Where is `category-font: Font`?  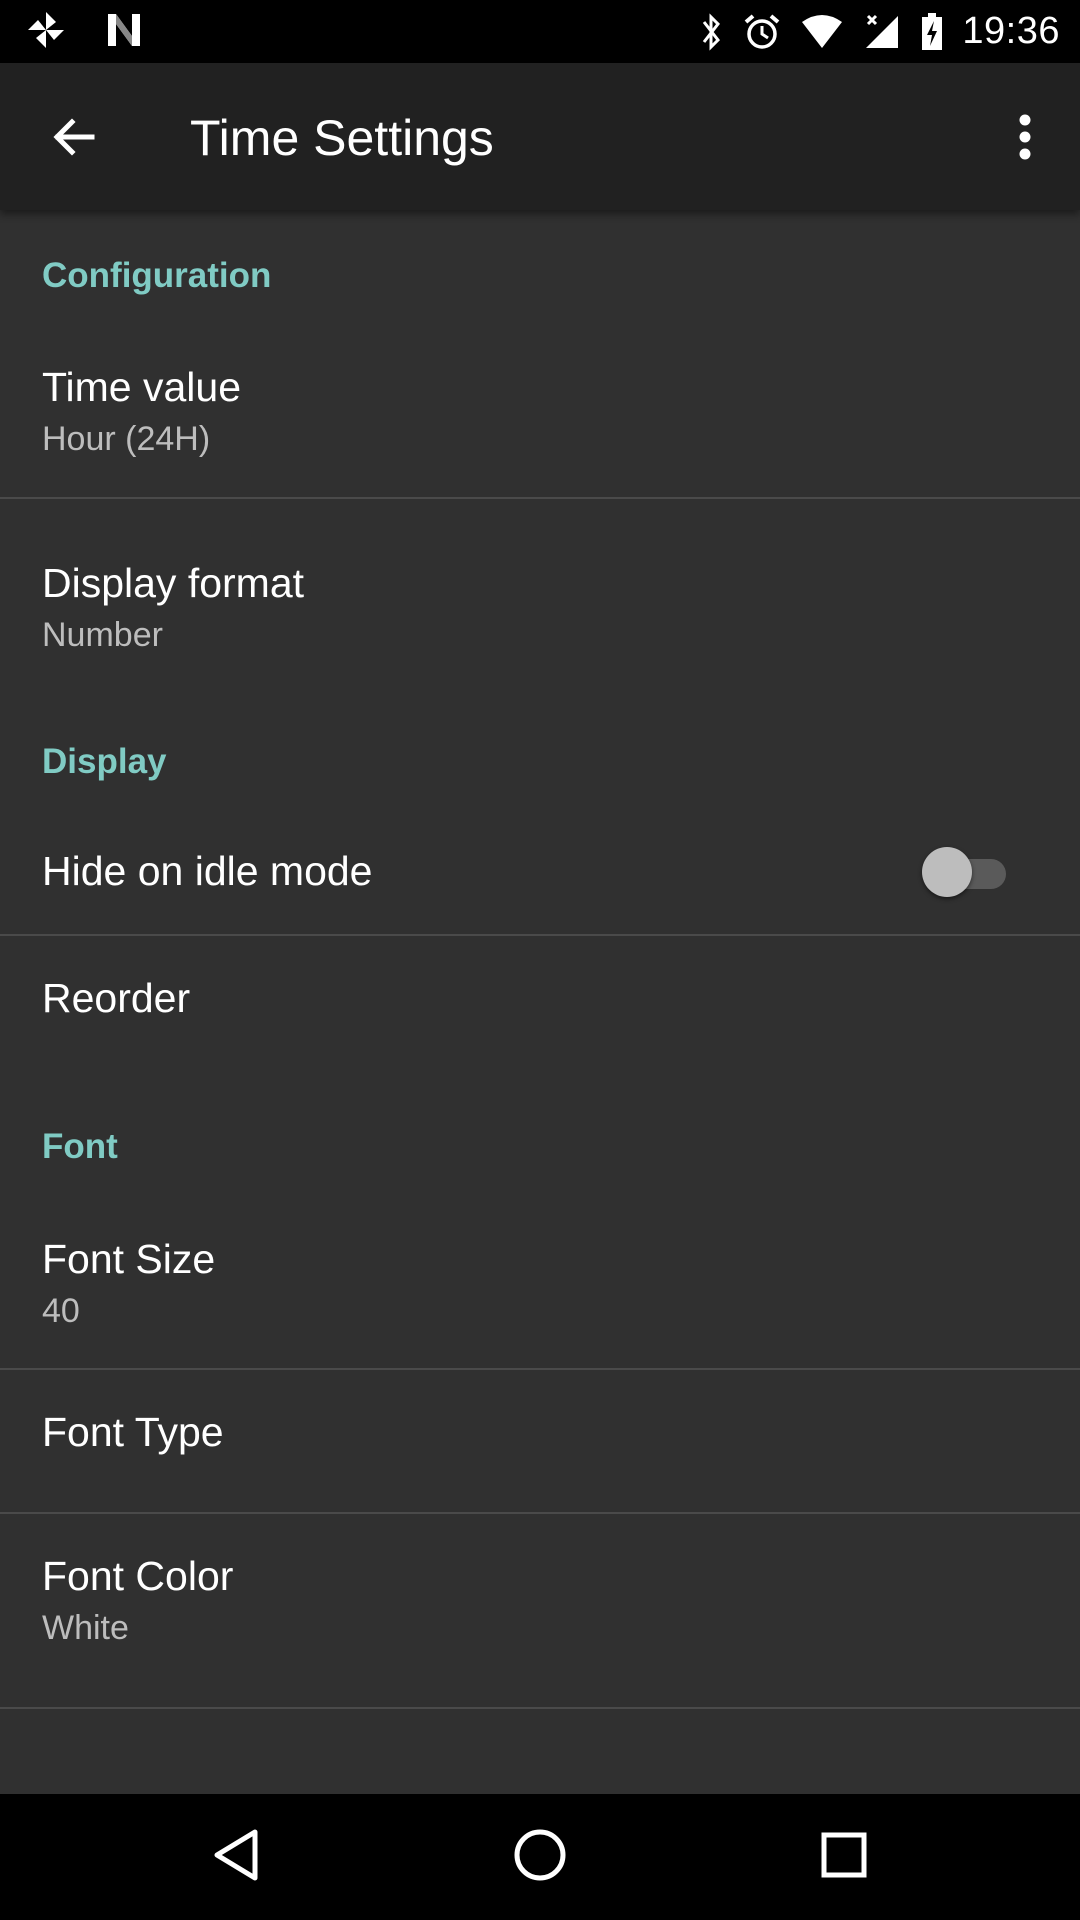 category-font: Font is located at coordinates (80, 1146).